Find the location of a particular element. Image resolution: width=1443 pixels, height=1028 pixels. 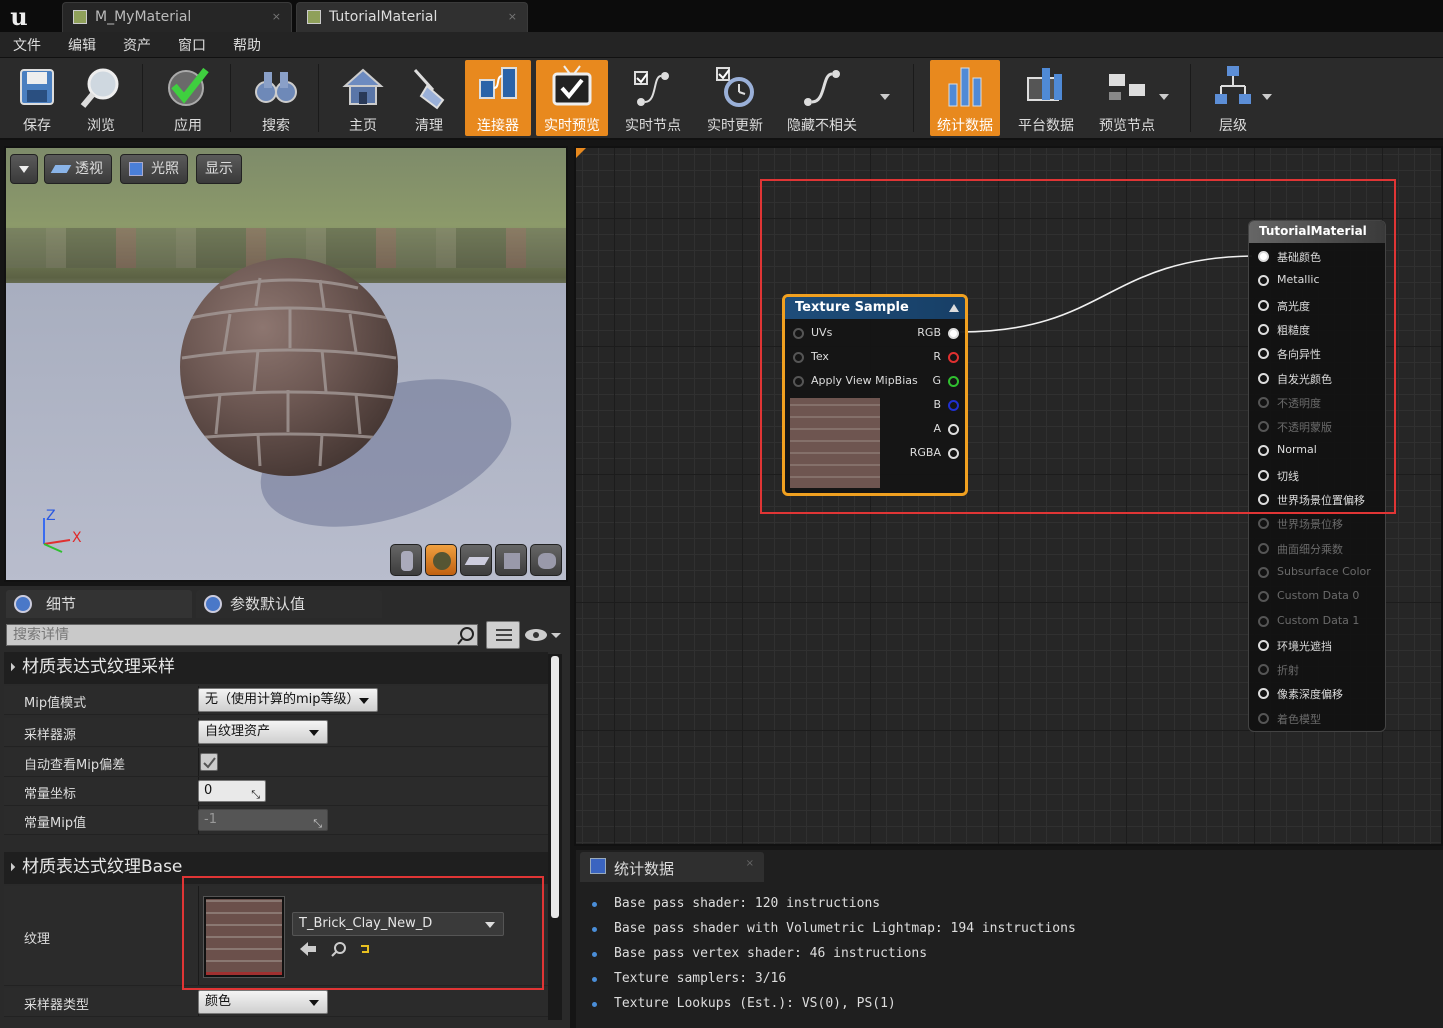

viewport-options-button is located at coordinates (24, 169).